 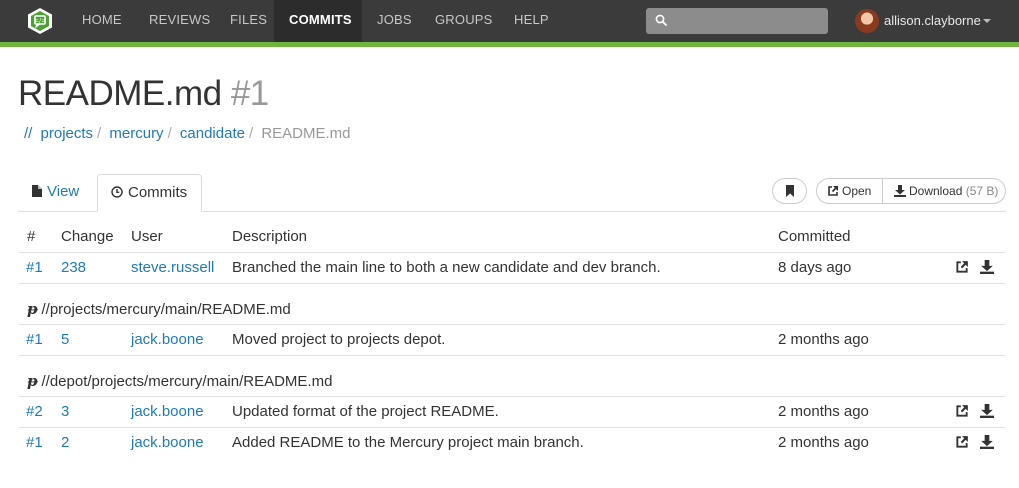 I want to click on search-input, so click(x=747, y=21).